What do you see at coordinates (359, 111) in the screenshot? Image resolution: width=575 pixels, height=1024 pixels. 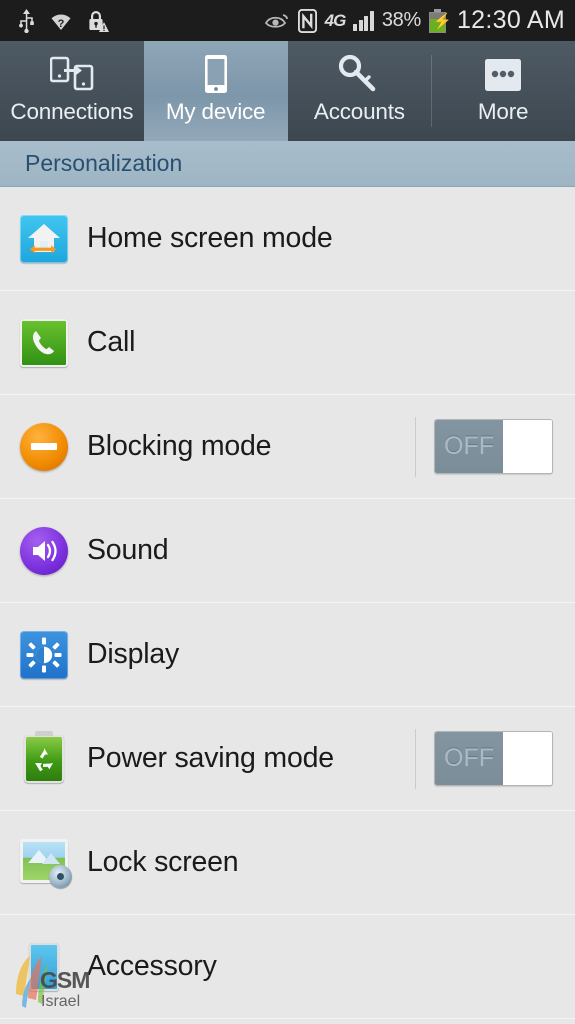 I see `tab-label: Accounts` at bounding box center [359, 111].